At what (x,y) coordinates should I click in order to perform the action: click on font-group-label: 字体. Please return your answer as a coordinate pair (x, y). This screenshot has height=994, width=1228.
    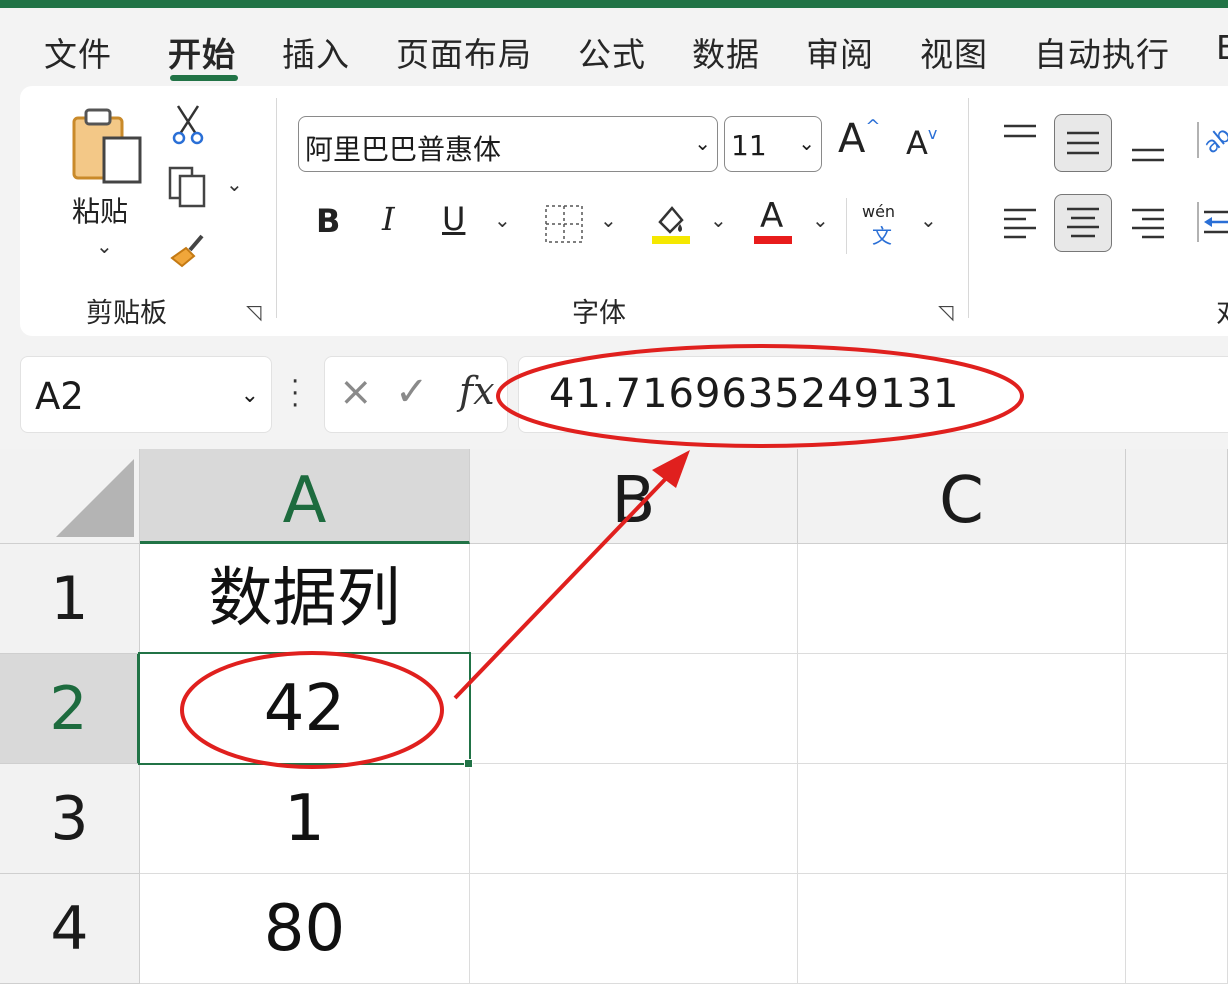
    Looking at the image, I should click on (599, 313).